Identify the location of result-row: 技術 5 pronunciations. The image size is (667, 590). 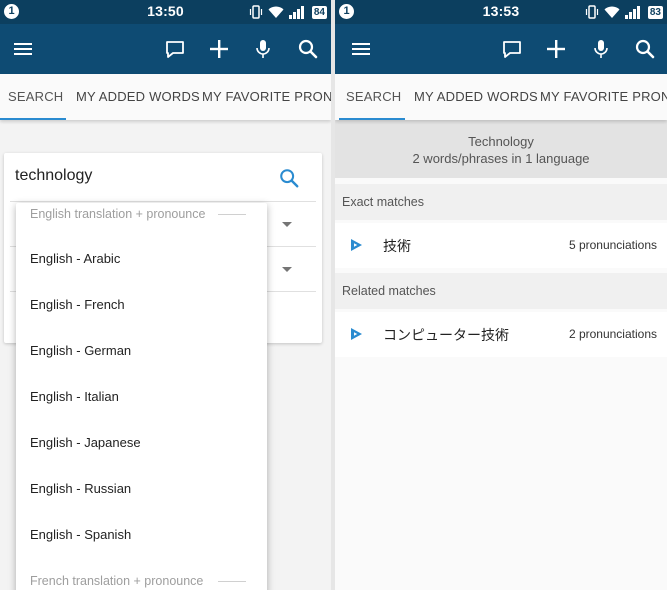
(501, 245).